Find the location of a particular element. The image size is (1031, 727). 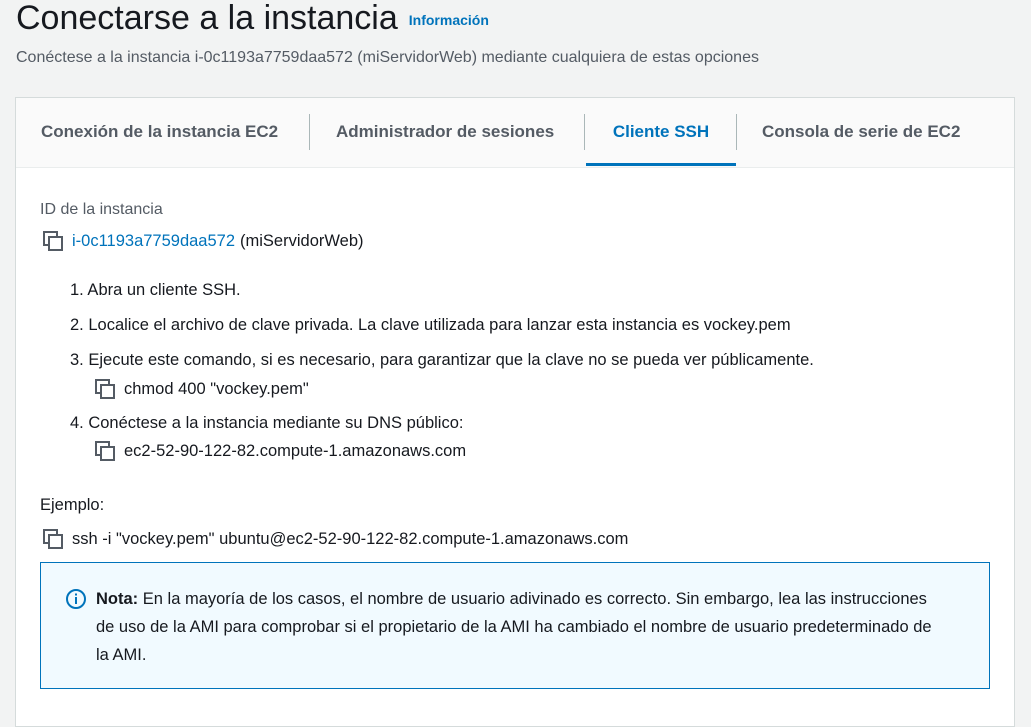

info-icon is located at coordinates (76, 601).